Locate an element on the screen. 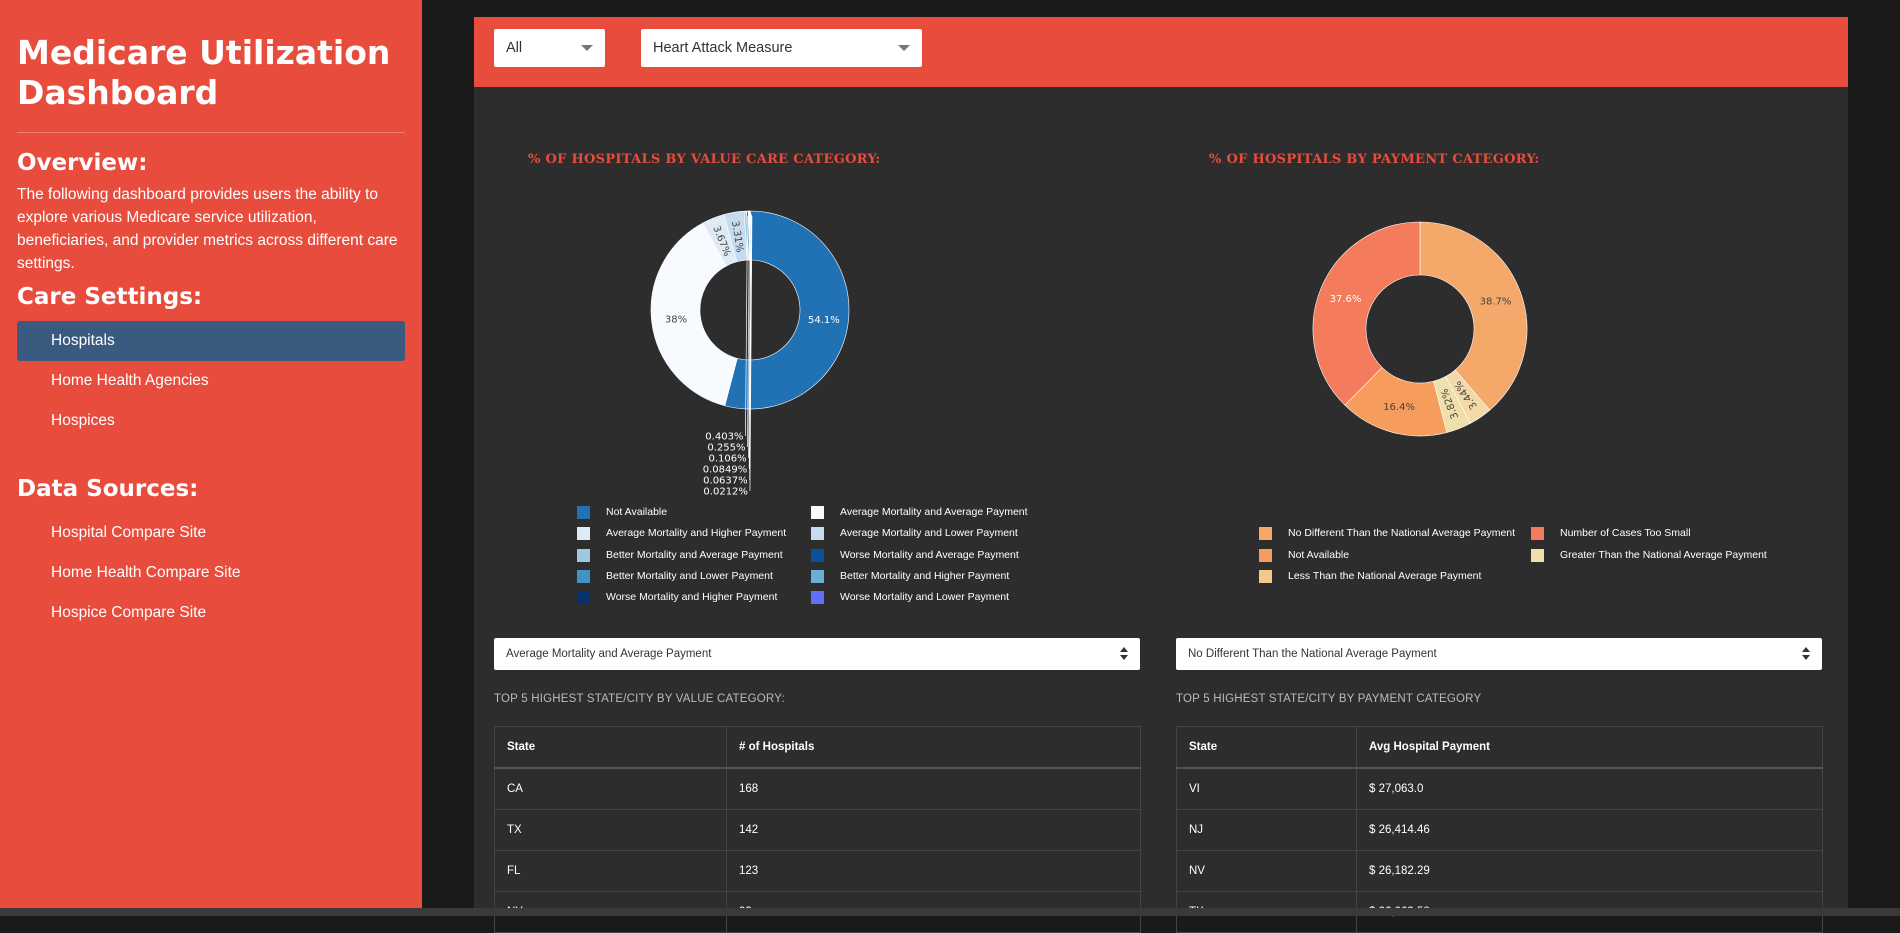 Image resolution: width=1900 pixels, height=933 pixels. payment-chart-value-label: 16.4% is located at coordinates (1399, 407).